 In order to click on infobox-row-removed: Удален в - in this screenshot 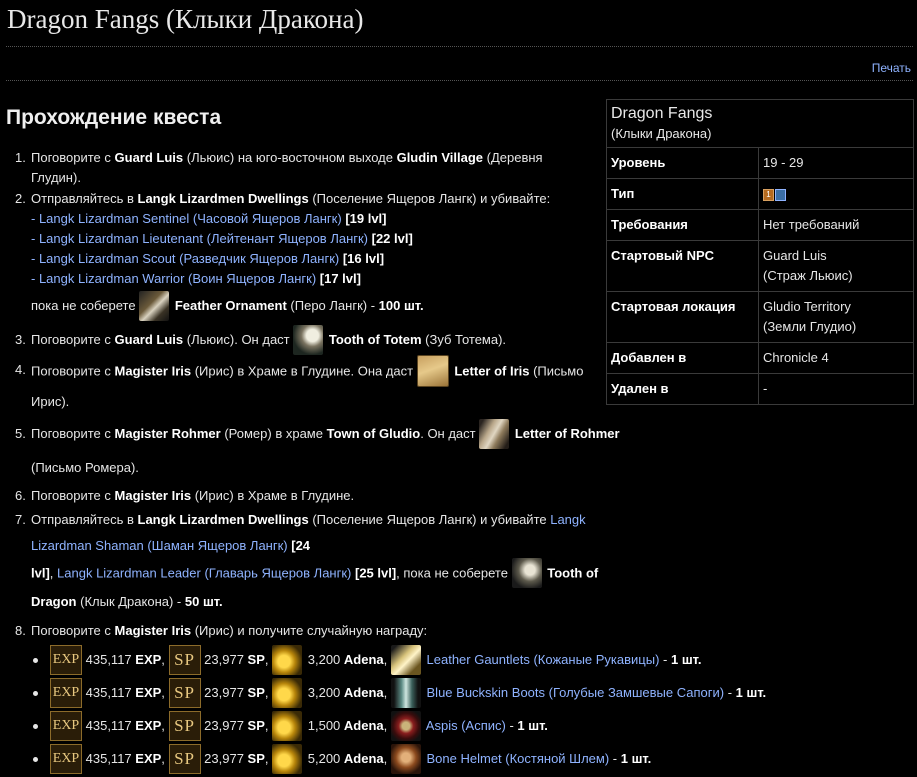, I will do `click(760, 389)`.